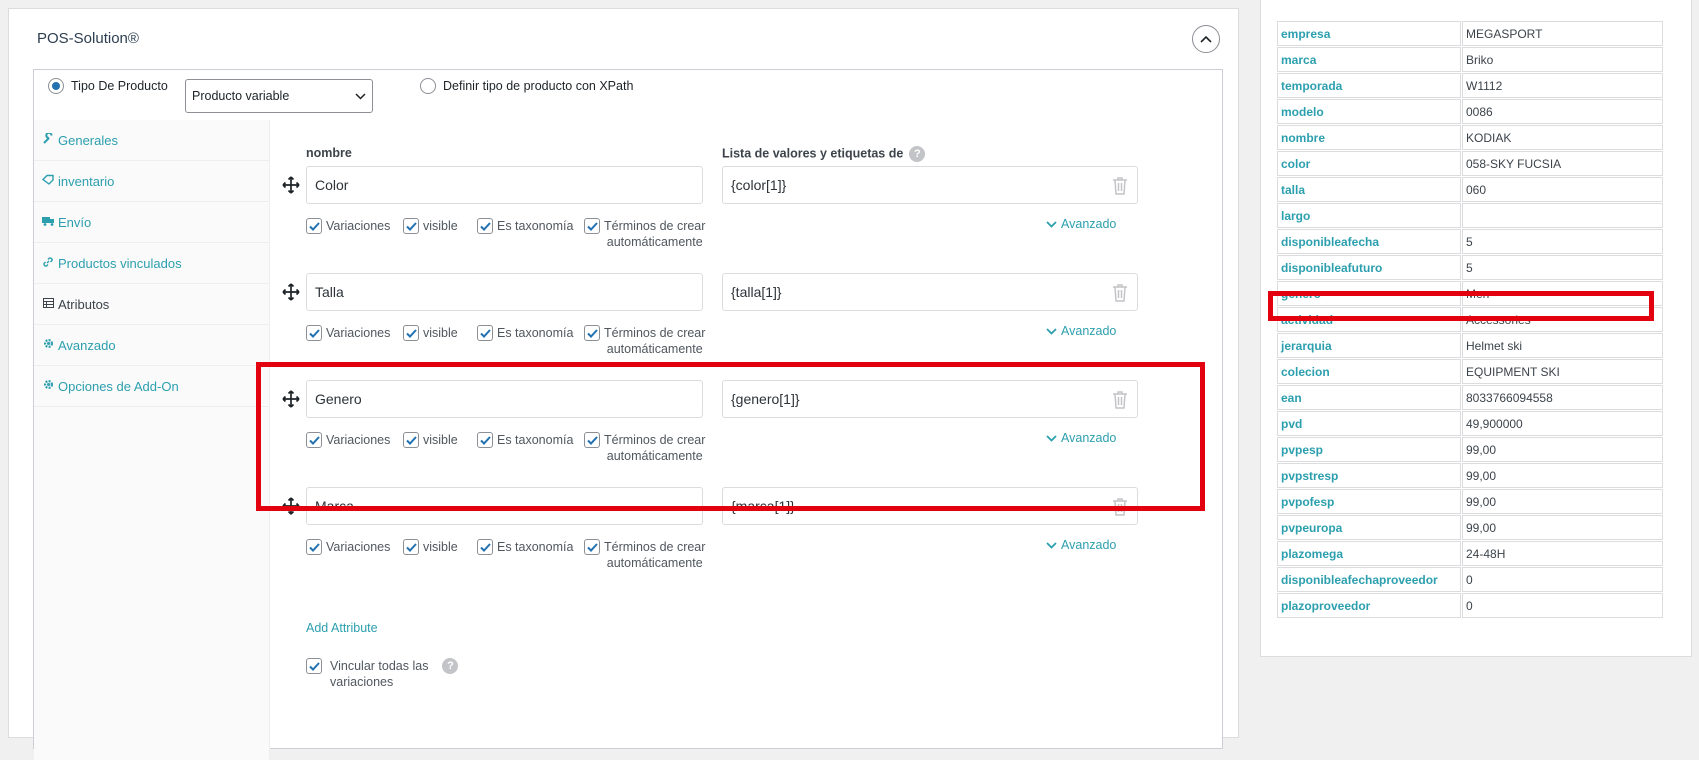 The width and height of the screenshot is (1699, 760). I want to click on add-attribute-link: Add Attribute, so click(342, 628).